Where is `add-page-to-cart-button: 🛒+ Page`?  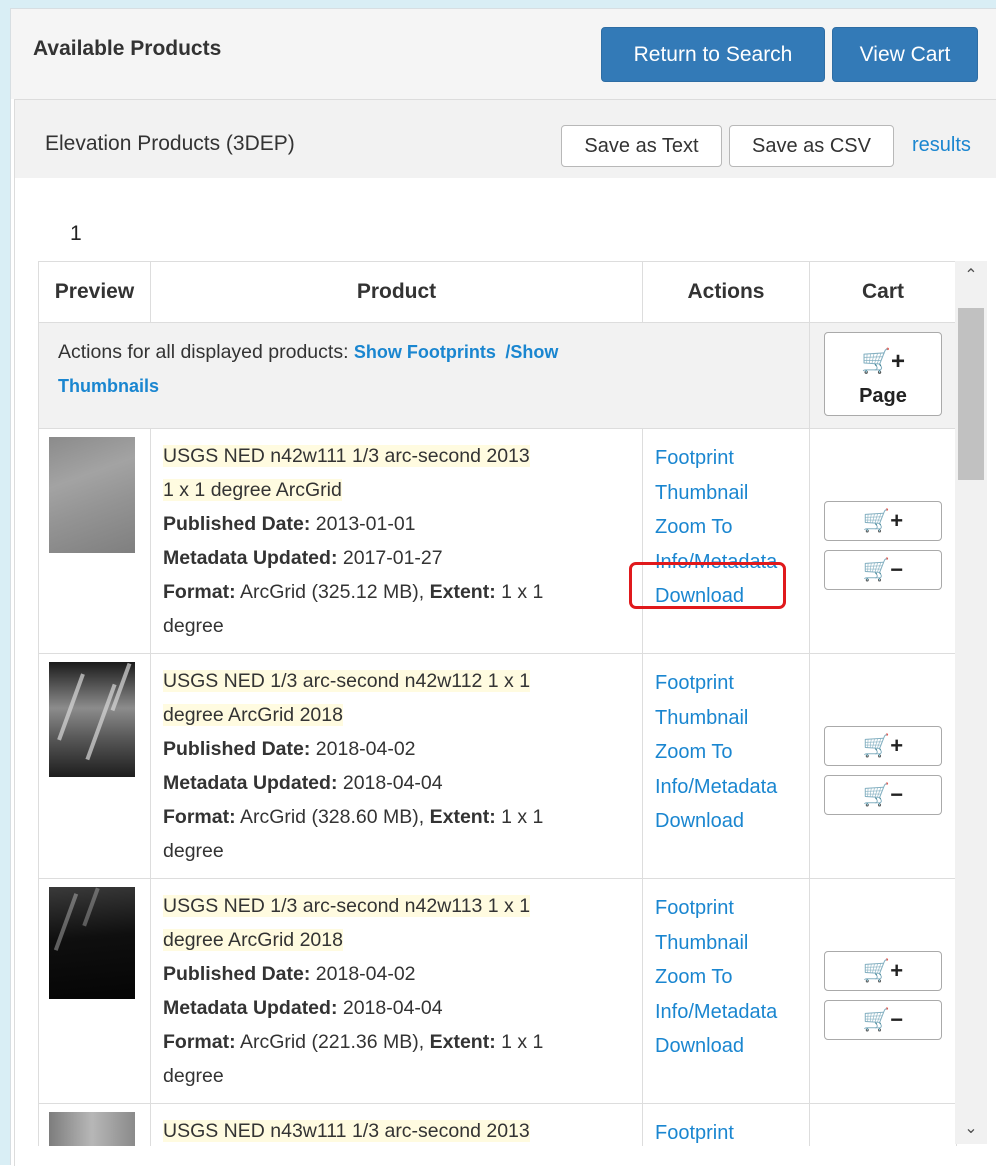
add-page-to-cart-button: 🛒+ Page is located at coordinates (883, 374).